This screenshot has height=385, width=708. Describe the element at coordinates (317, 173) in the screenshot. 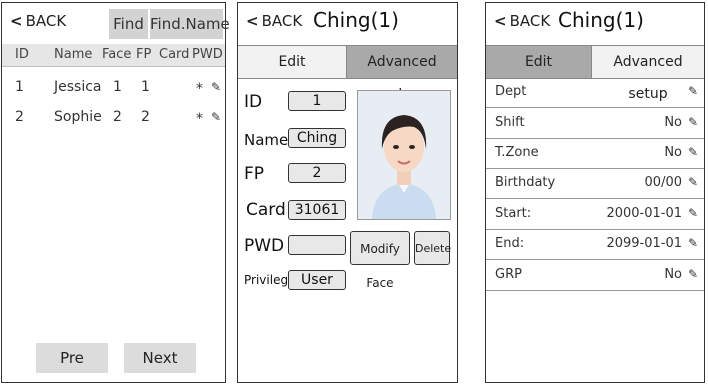

I see `fp-field: 2` at that location.